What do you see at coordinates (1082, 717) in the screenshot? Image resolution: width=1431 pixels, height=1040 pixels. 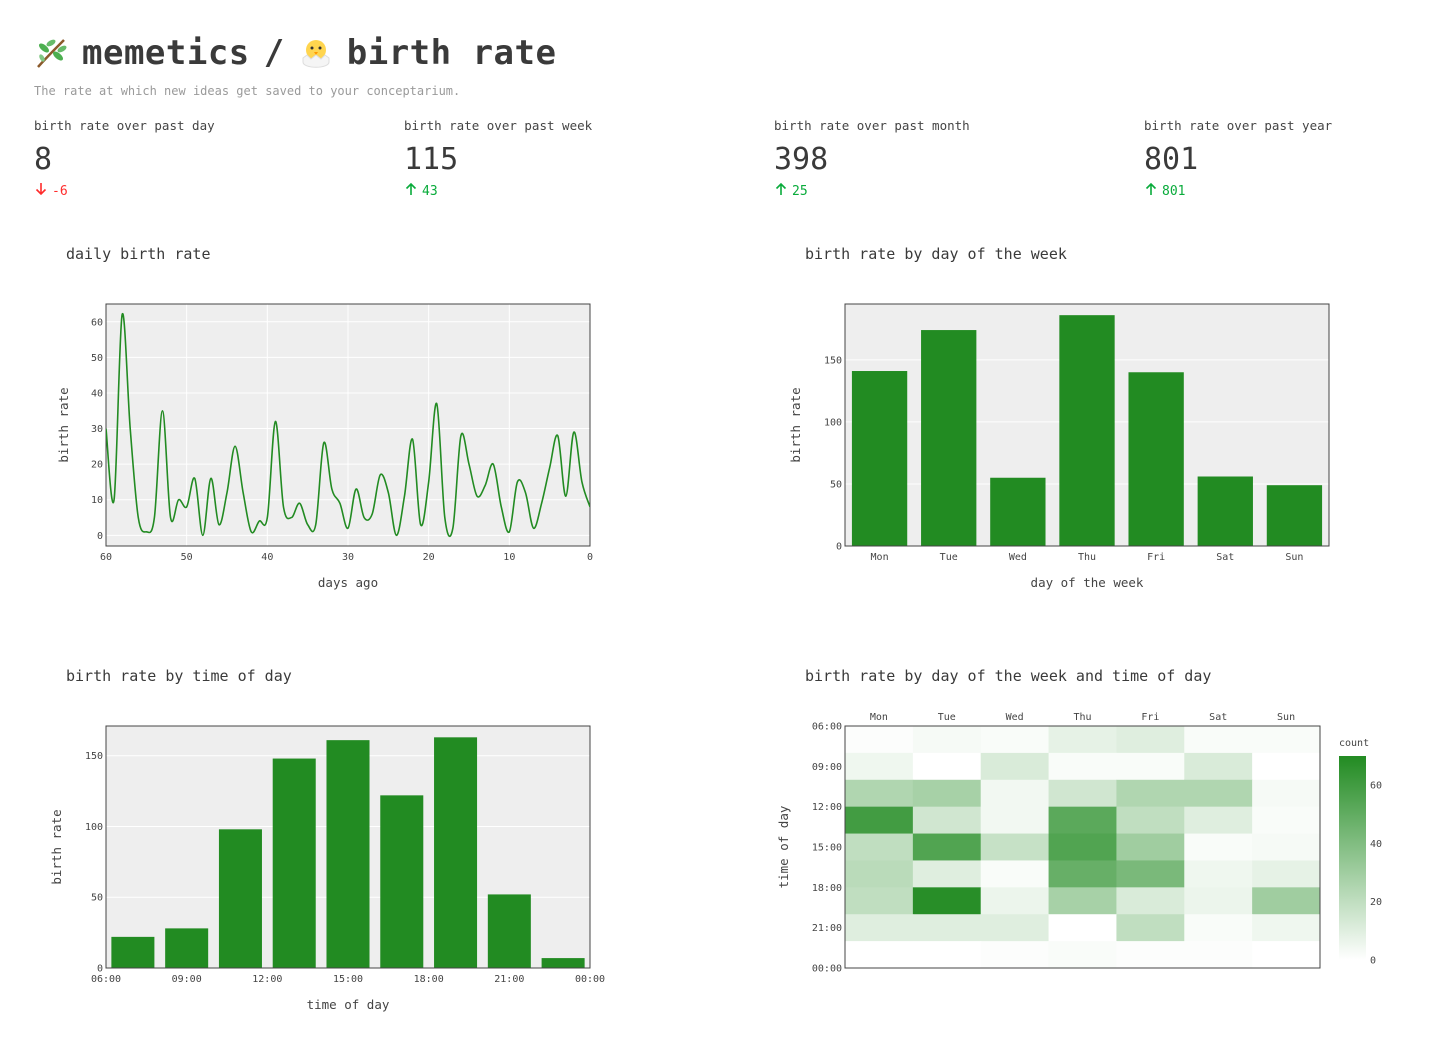 I see `column-label: Thu` at bounding box center [1082, 717].